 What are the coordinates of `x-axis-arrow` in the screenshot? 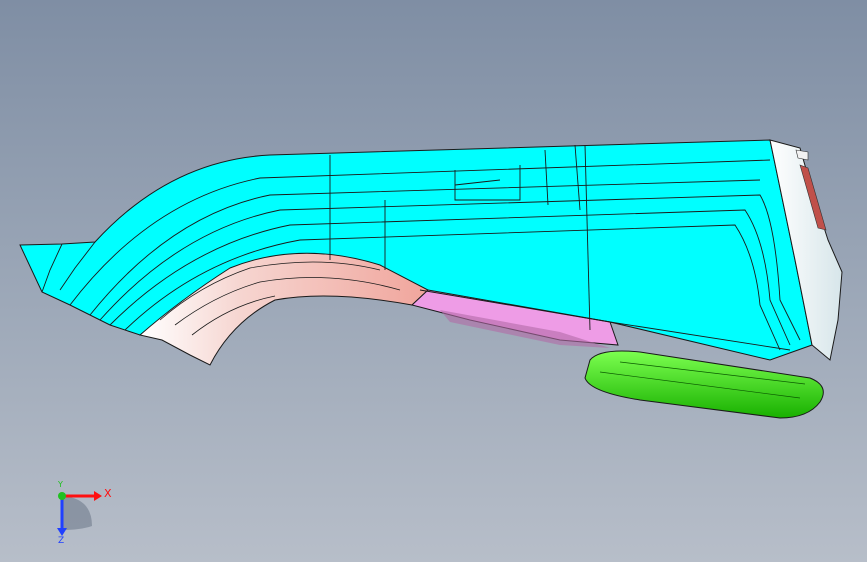 It's located at (98, 496).